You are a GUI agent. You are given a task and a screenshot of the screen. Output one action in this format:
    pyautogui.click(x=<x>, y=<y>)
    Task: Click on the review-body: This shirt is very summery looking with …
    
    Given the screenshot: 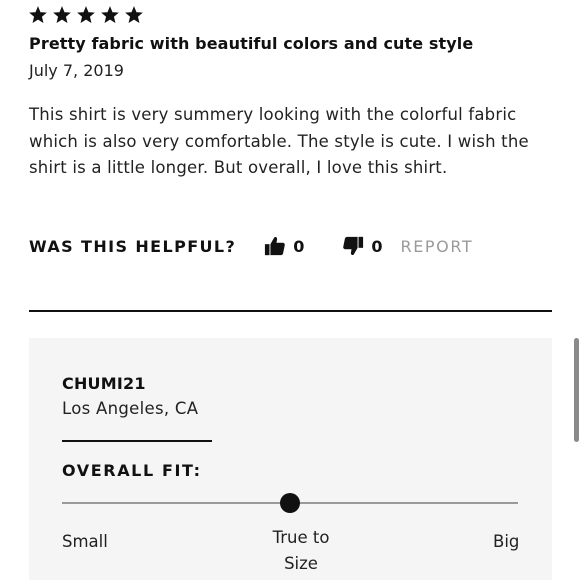 What is the action you would take?
    pyautogui.click(x=279, y=141)
    